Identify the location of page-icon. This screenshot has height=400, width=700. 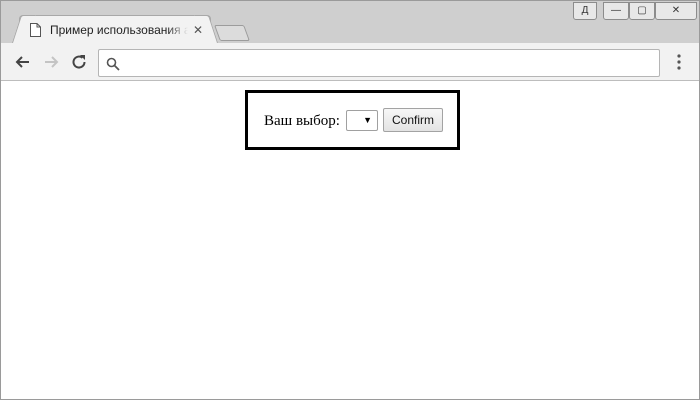
(35, 30).